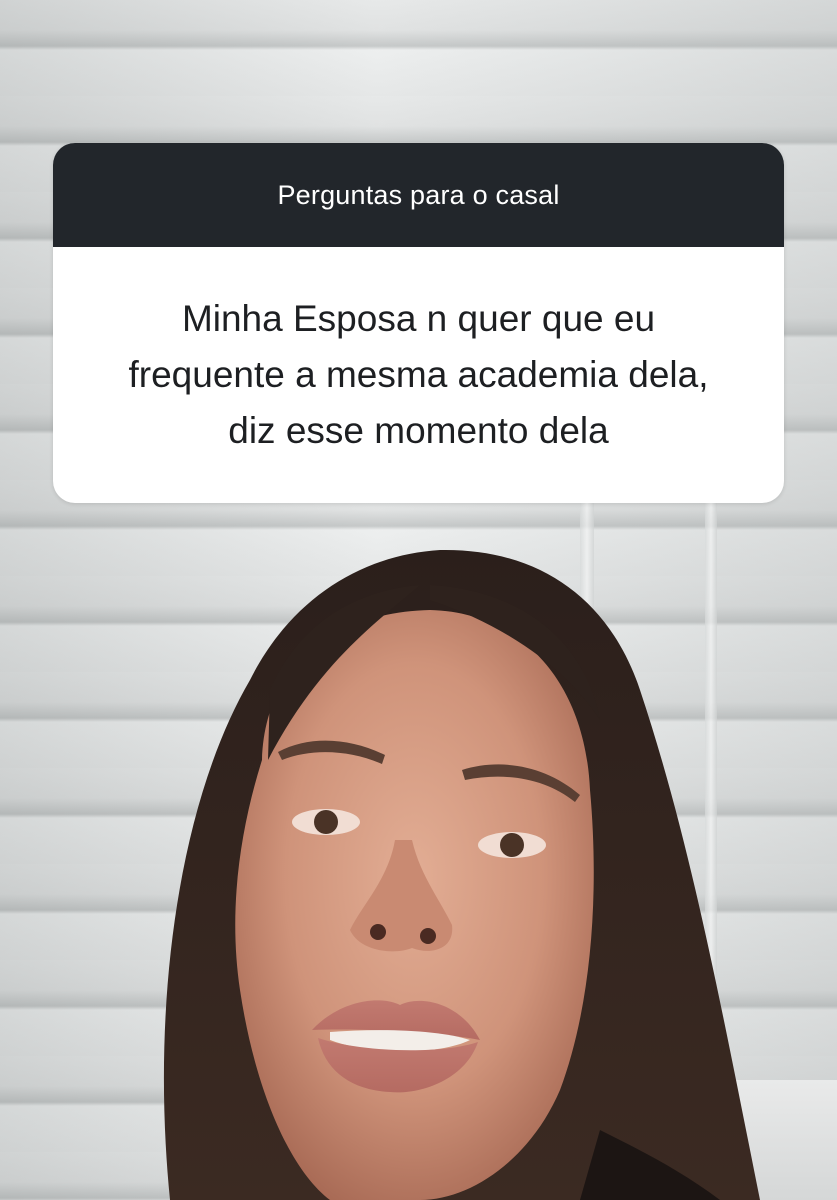 The image size is (837, 1200). What do you see at coordinates (512, 845) in the screenshot?
I see `iris-right` at bounding box center [512, 845].